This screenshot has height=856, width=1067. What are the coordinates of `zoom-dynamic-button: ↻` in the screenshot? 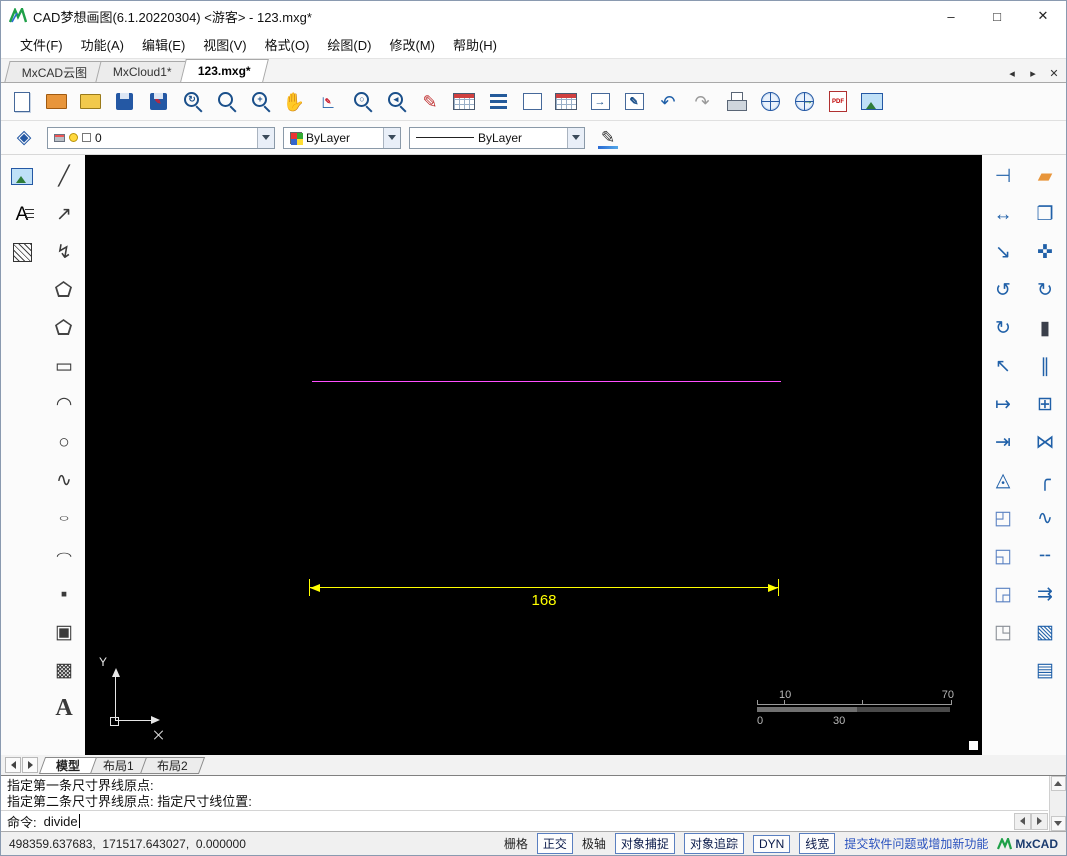 It's located at (192, 102).